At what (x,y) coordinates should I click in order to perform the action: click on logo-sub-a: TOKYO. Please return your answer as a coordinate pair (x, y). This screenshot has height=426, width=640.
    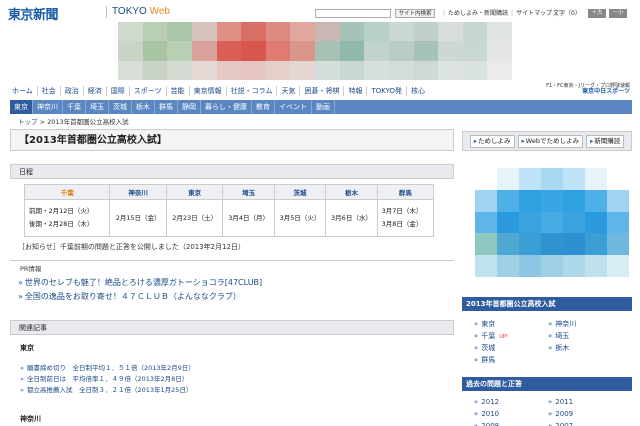
    Looking at the image, I should click on (129, 11).